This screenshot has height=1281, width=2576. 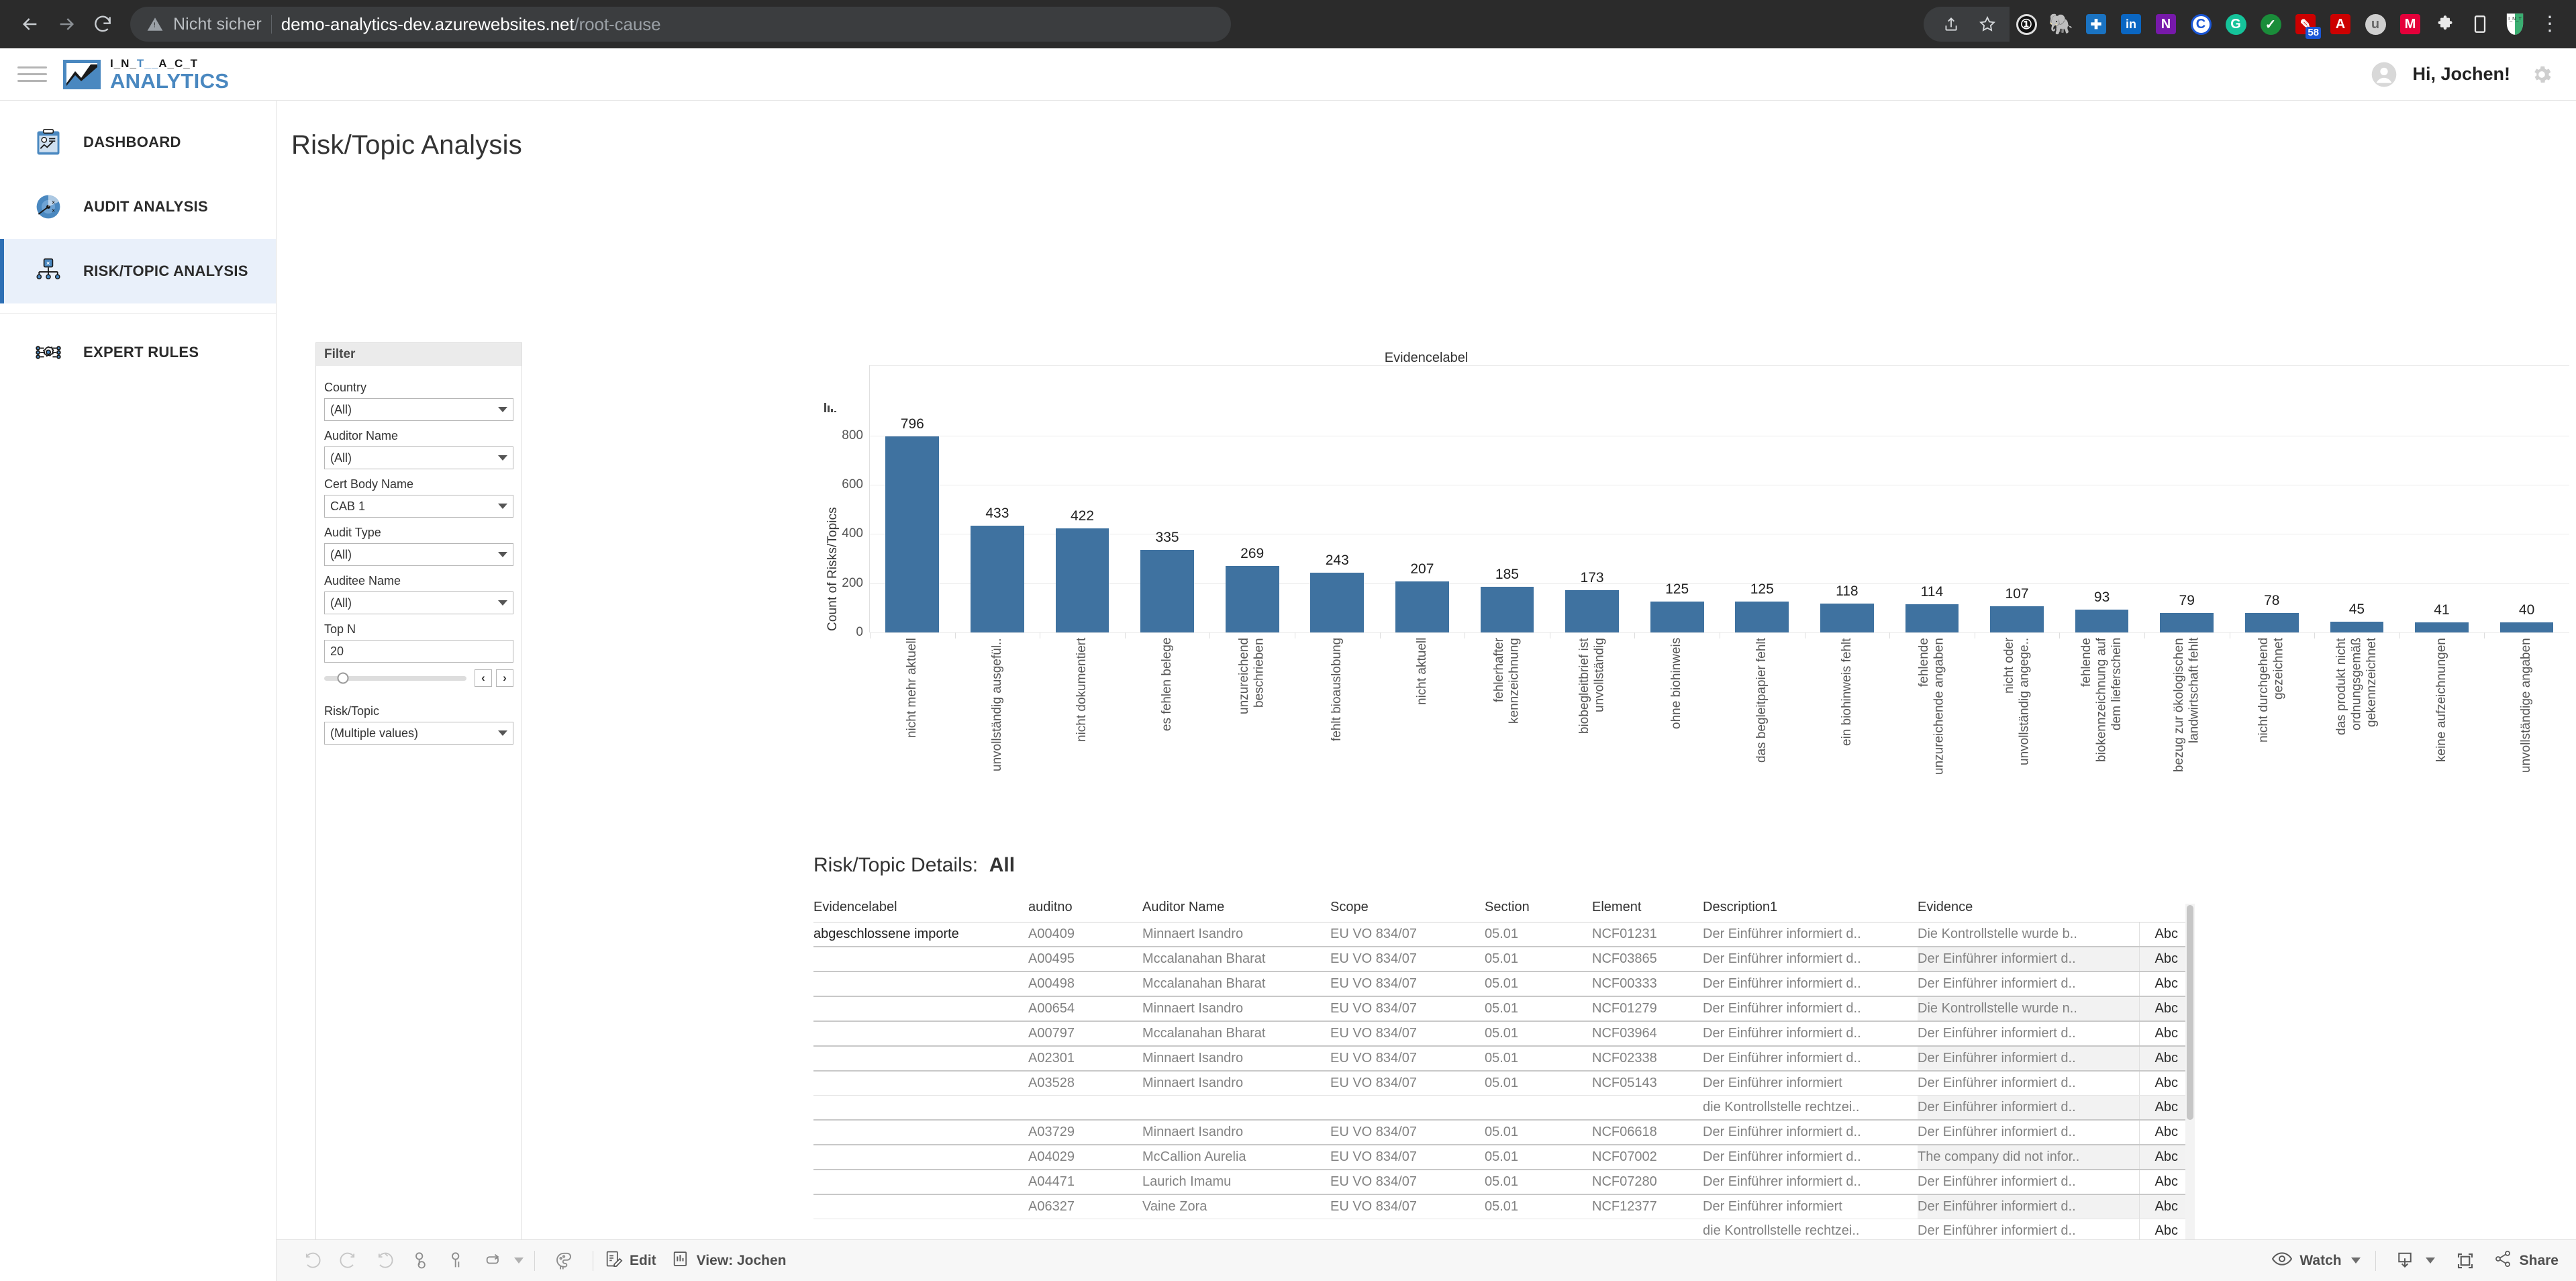 I want to click on download-icon, so click(x=2405, y=1261).